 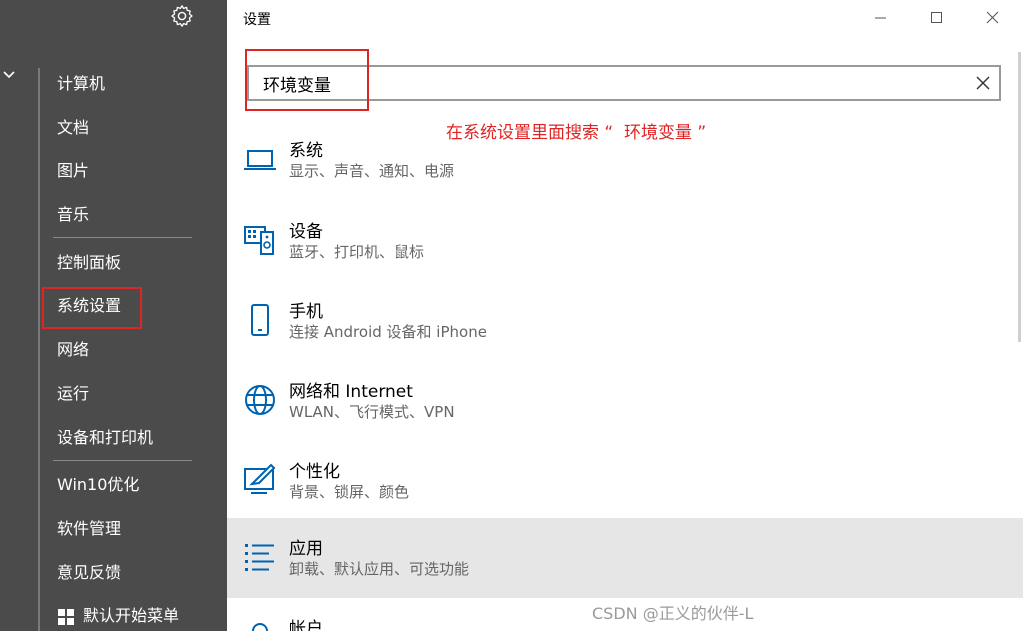 What do you see at coordinates (73, 394) in the screenshot?
I see `menu-item-run: 运行` at bounding box center [73, 394].